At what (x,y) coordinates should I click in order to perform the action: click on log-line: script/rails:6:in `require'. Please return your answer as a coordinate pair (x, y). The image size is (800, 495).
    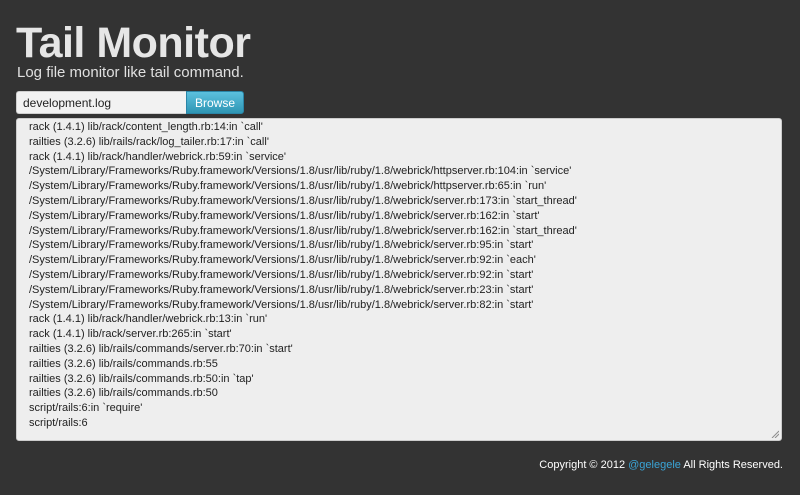
    Looking at the image, I should click on (86, 408).